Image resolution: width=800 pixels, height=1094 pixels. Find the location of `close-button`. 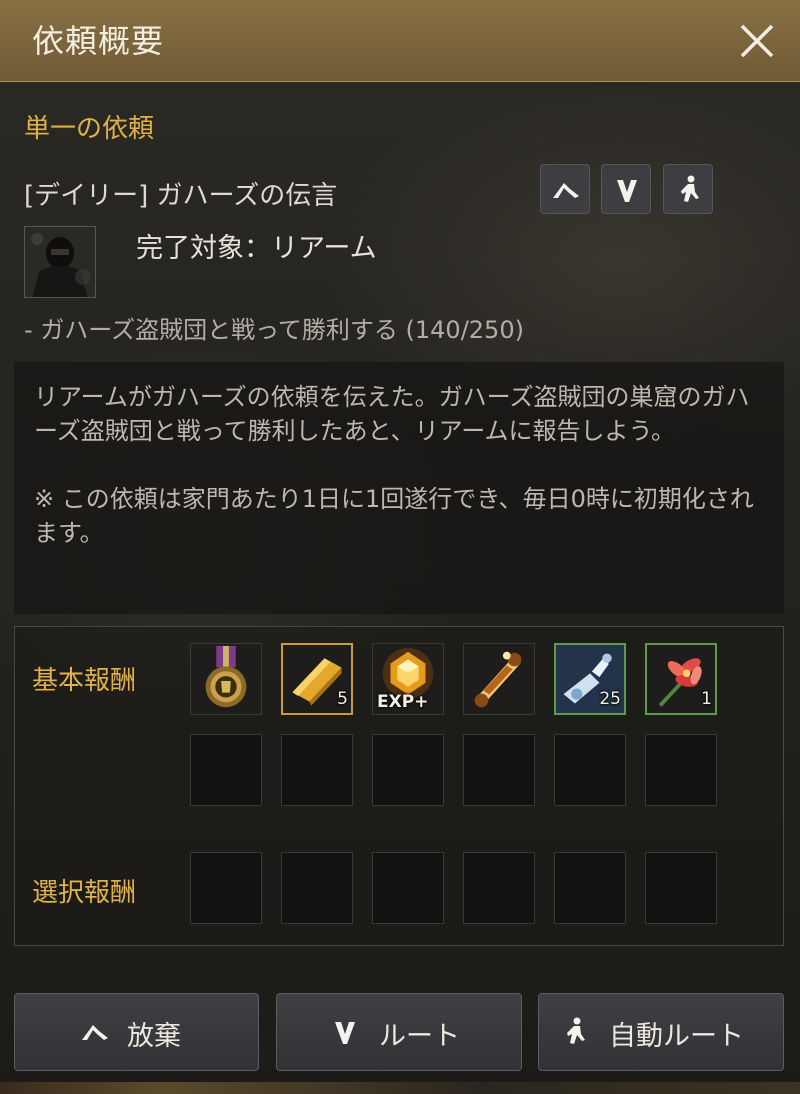

close-button is located at coordinates (757, 41).